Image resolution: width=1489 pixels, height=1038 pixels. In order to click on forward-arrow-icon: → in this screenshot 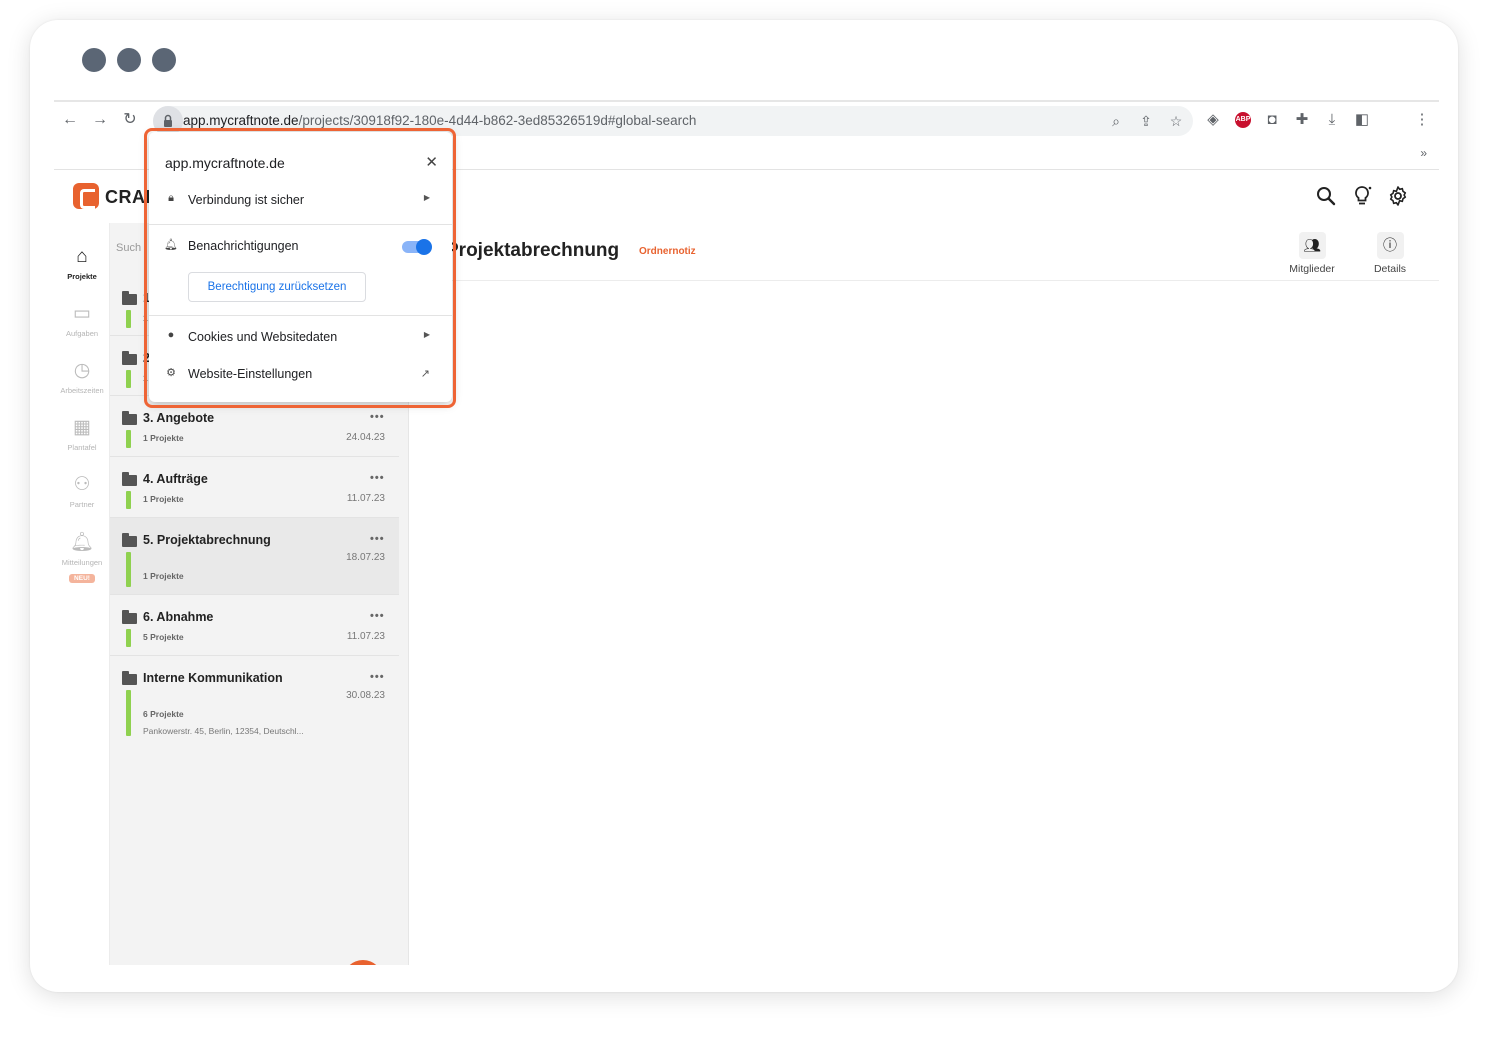, I will do `click(100, 120)`.